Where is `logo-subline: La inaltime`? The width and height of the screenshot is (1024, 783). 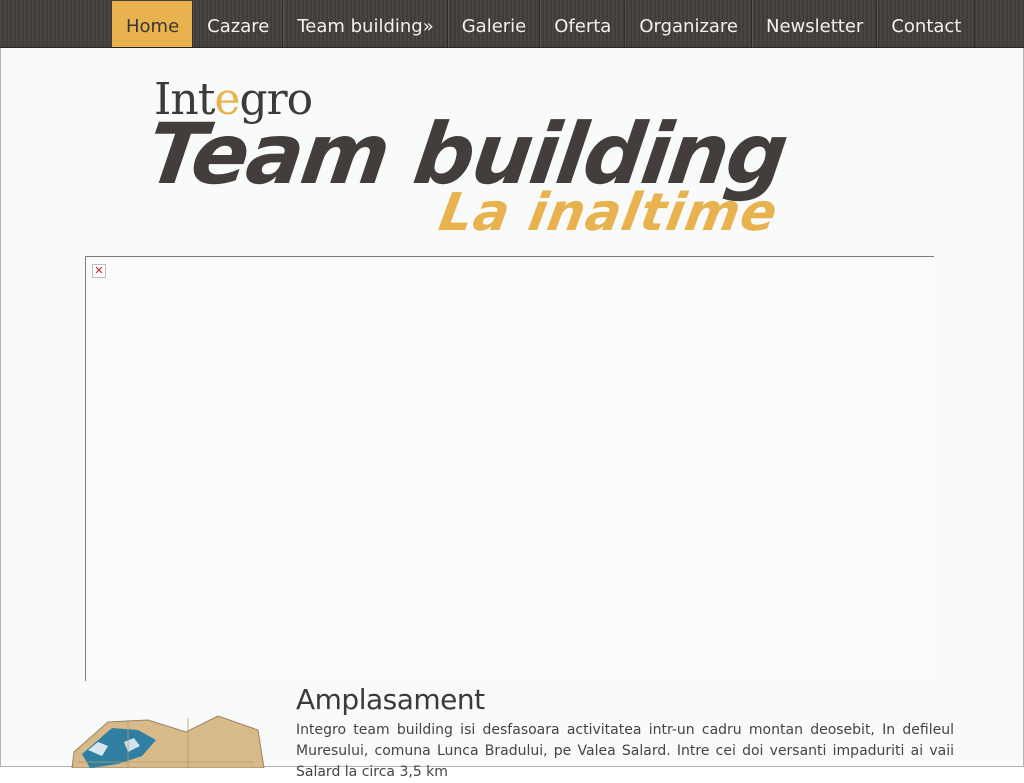 logo-subline: La inaltime is located at coordinates (608, 213).